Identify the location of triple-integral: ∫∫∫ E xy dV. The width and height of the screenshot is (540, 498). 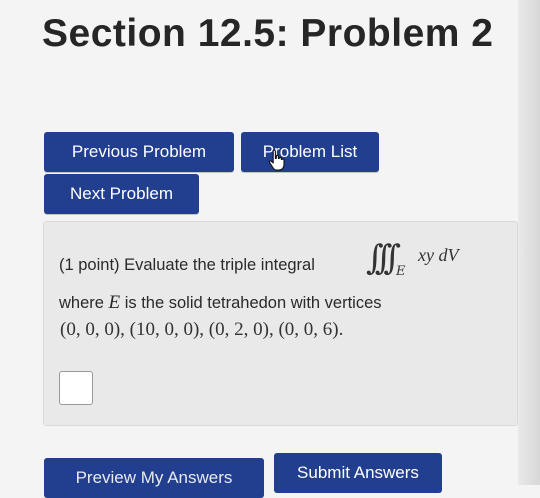
(421, 259).